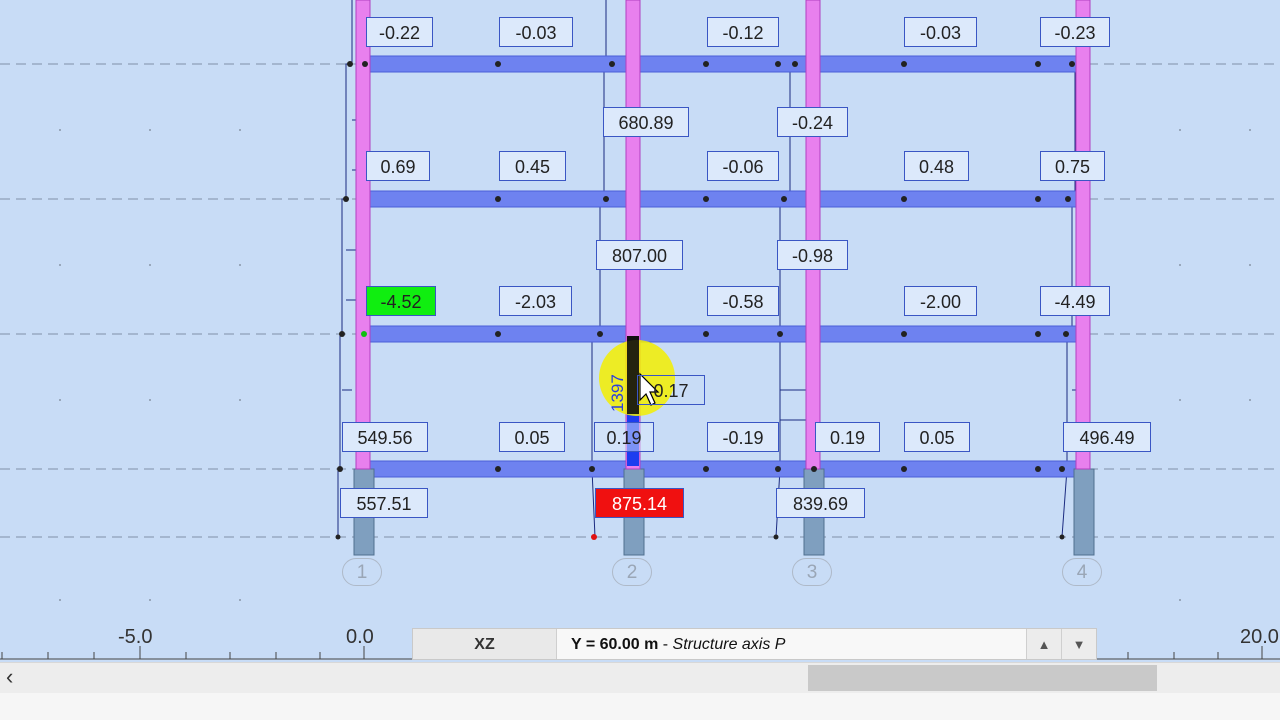 Image resolution: width=1280 pixels, height=720 pixels. What do you see at coordinates (1075, 301) in the screenshot?
I see `value-label: -4.49` at bounding box center [1075, 301].